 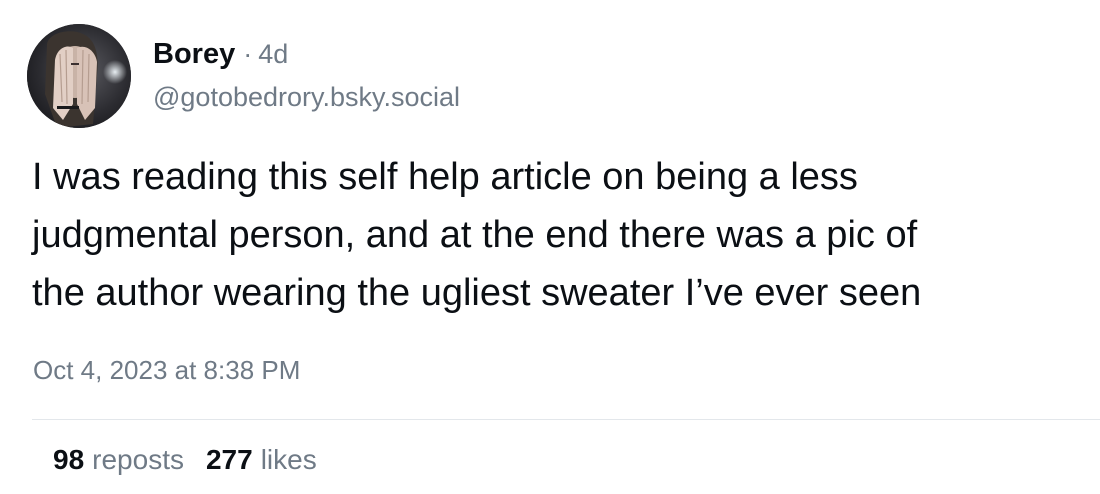 What do you see at coordinates (306, 97) in the screenshot?
I see `author-handle: @gotobedrory.bsky.social` at bounding box center [306, 97].